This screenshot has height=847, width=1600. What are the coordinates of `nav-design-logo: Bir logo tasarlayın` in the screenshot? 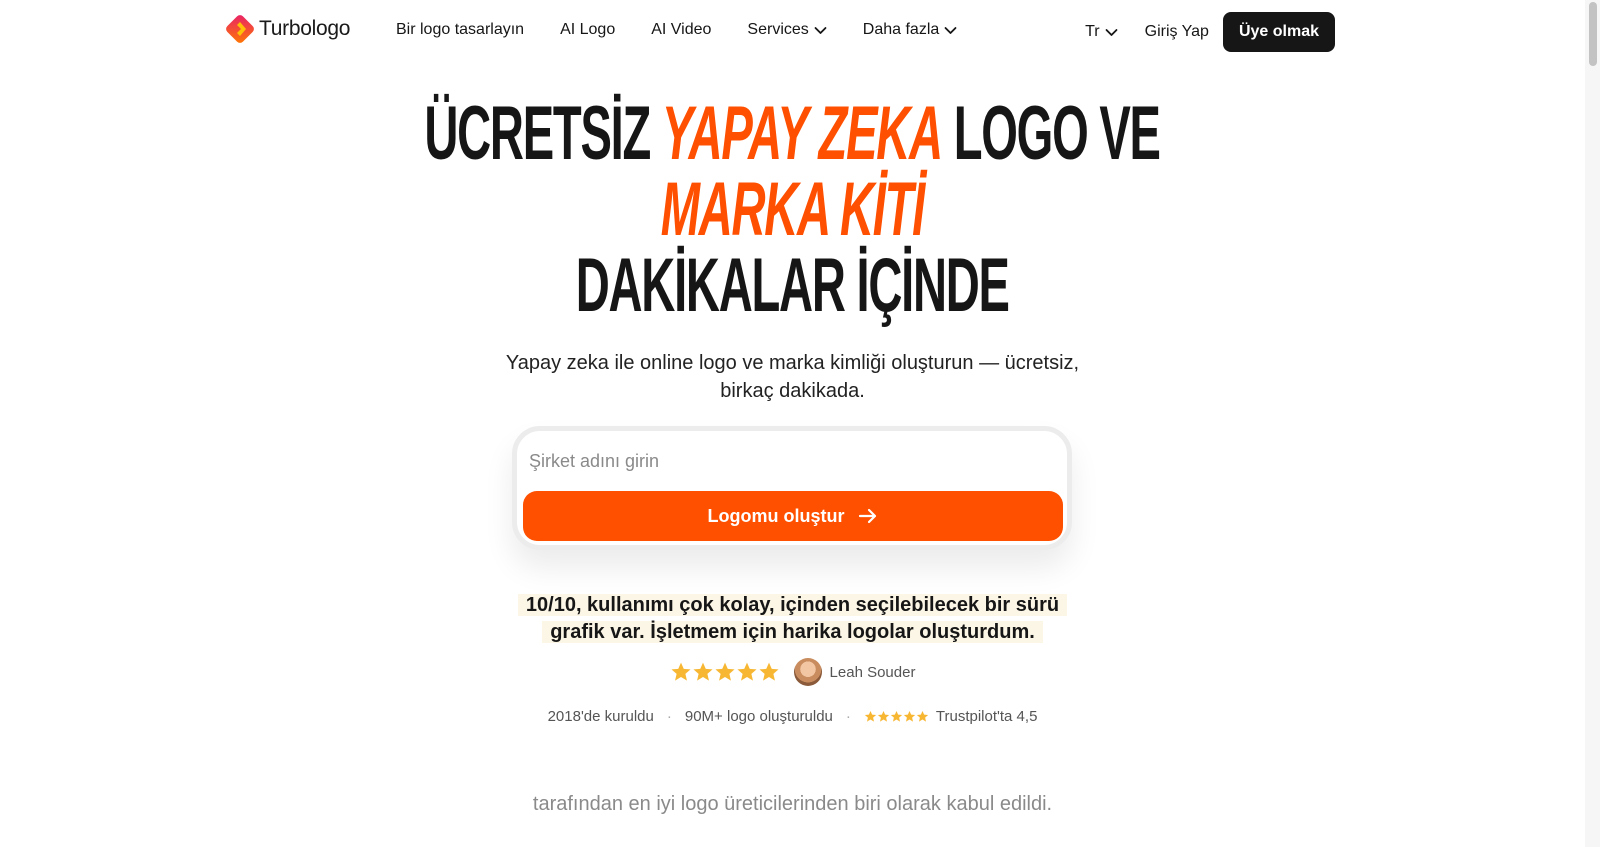 It's located at (460, 30).